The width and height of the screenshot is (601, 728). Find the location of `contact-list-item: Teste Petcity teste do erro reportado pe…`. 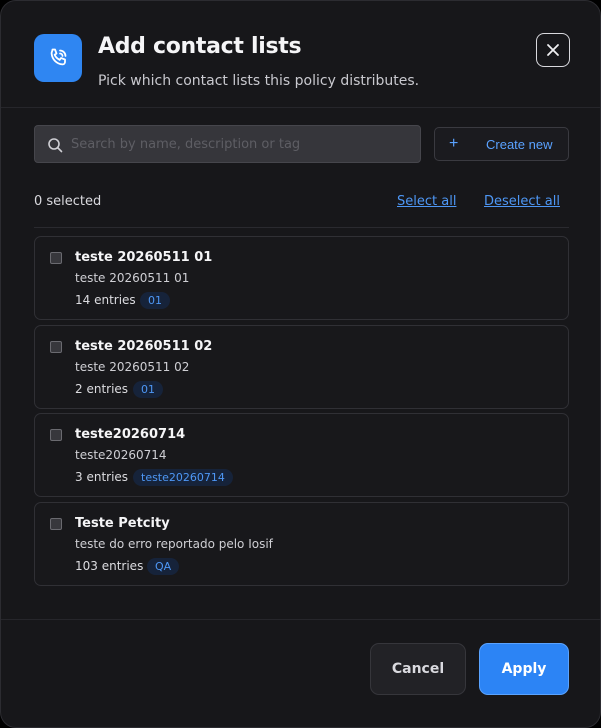

contact-list-item: Teste Petcity teste do erro reportado pe… is located at coordinates (301, 544).